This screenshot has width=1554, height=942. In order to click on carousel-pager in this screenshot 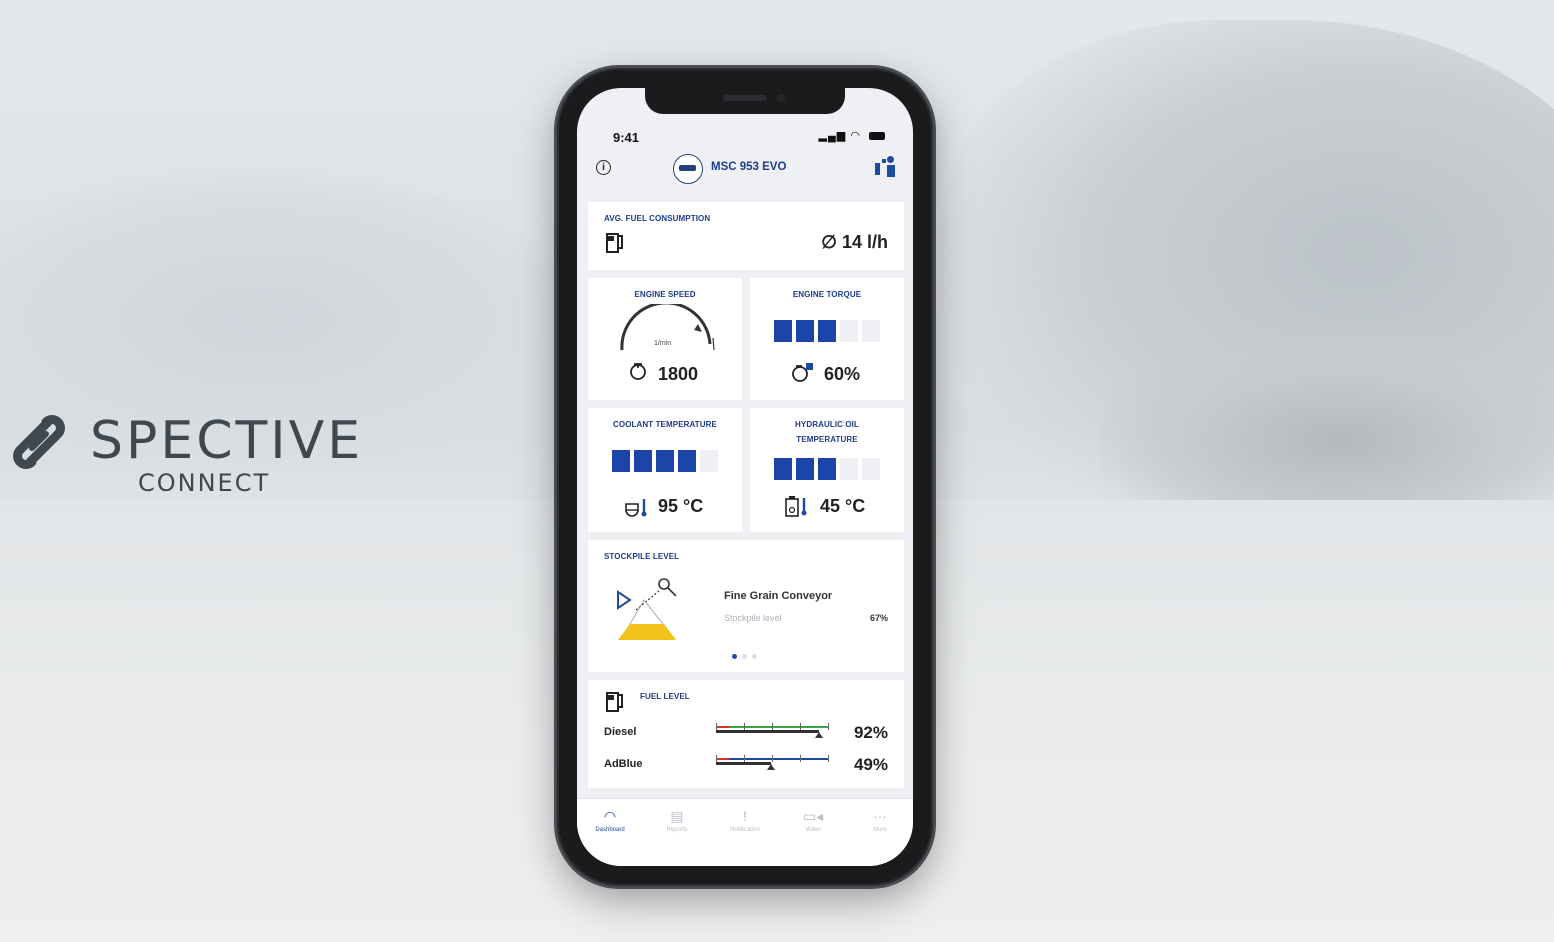, I will do `click(744, 656)`.